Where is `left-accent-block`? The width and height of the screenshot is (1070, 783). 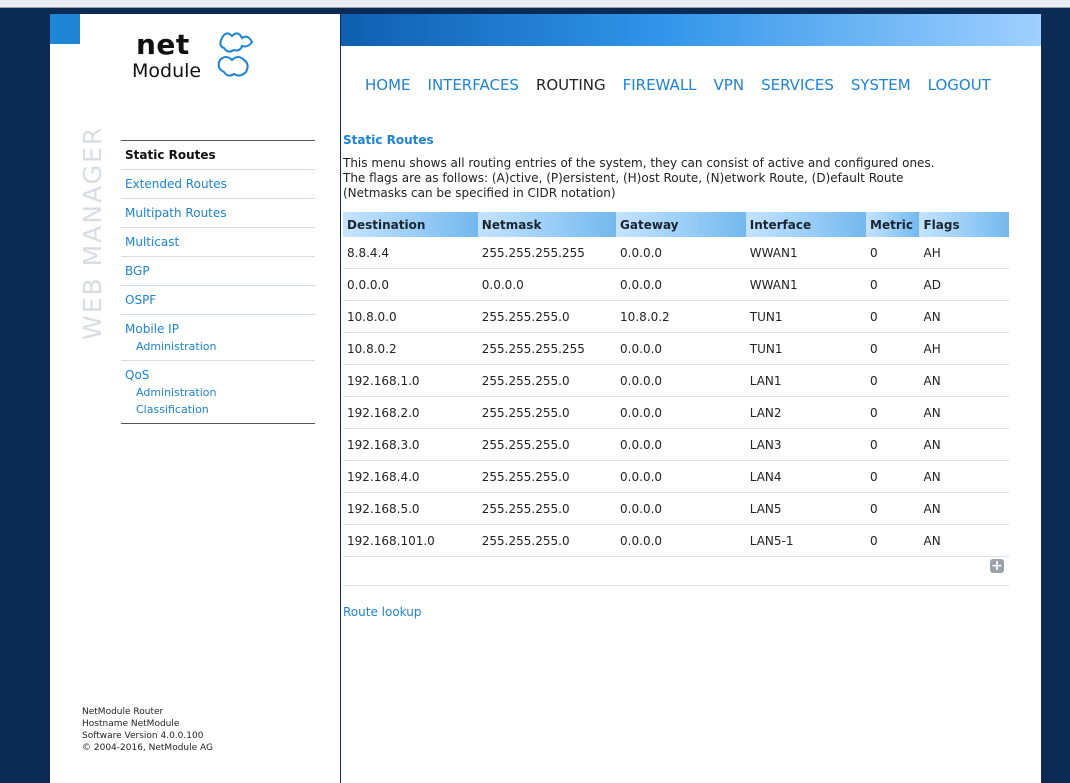 left-accent-block is located at coordinates (65, 29).